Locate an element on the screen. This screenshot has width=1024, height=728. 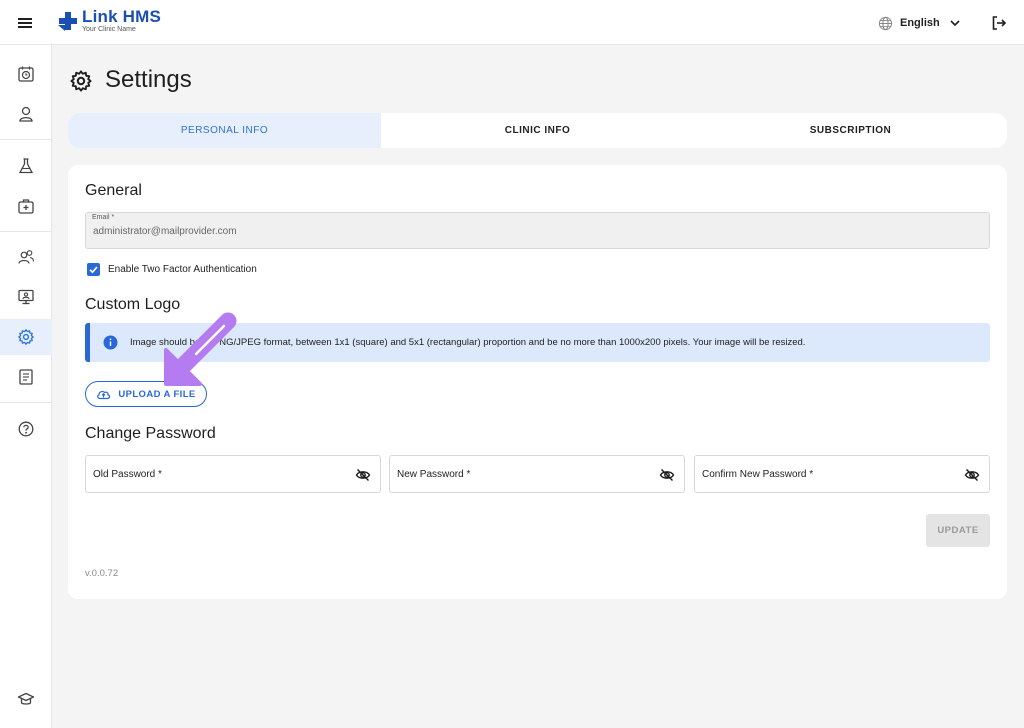
cloud-upload-icon is located at coordinates (104, 395).